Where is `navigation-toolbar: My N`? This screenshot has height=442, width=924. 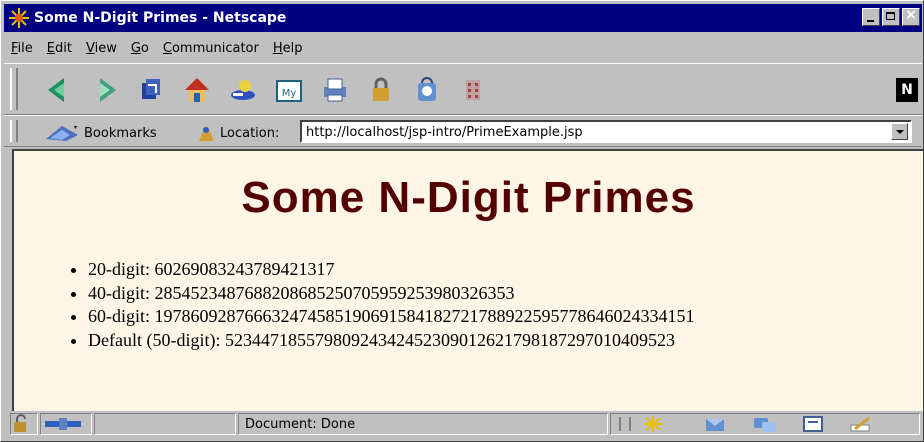
navigation-toolbar: My N is located at coordinates (463, 89).